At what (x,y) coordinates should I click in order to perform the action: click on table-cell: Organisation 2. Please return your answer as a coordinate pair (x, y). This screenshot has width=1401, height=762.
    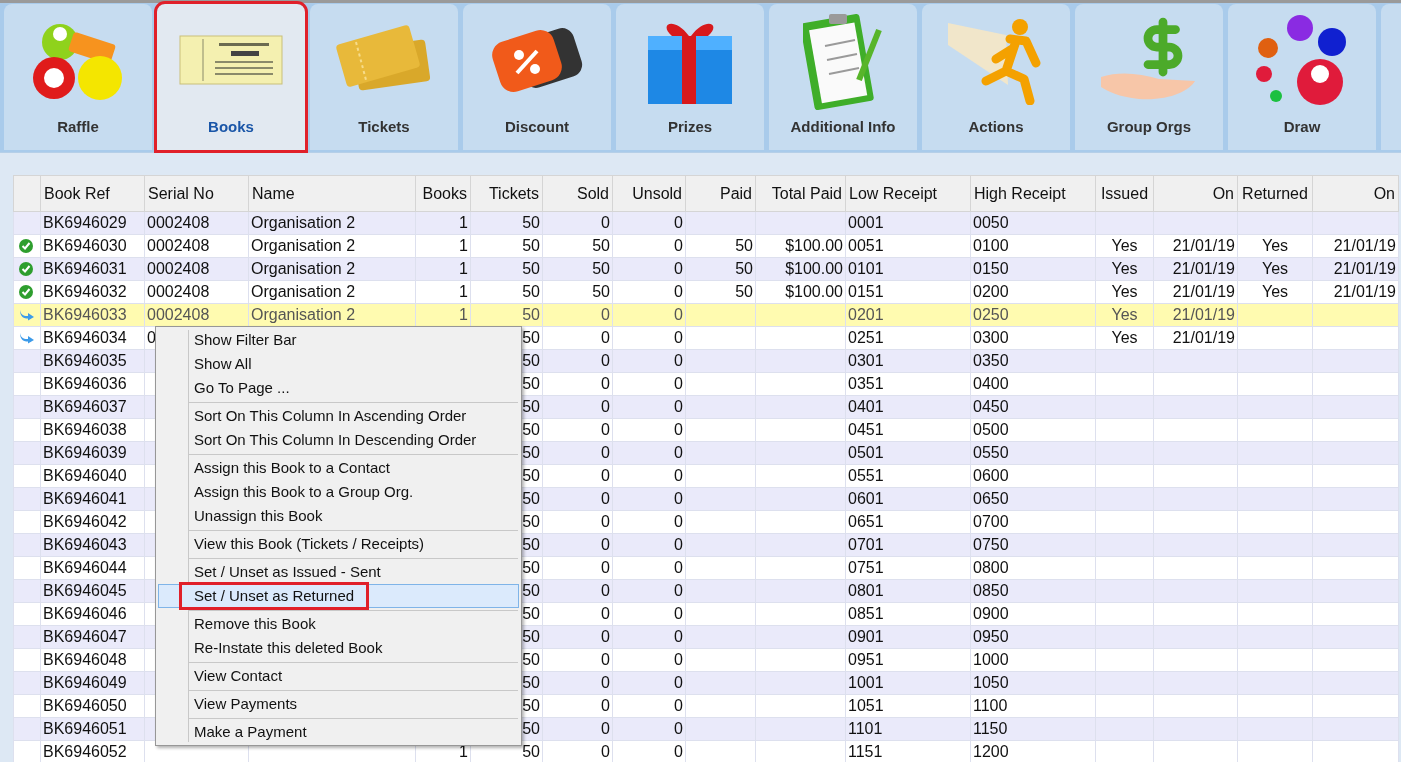
    Looking at the image, I should click on (303, 222).